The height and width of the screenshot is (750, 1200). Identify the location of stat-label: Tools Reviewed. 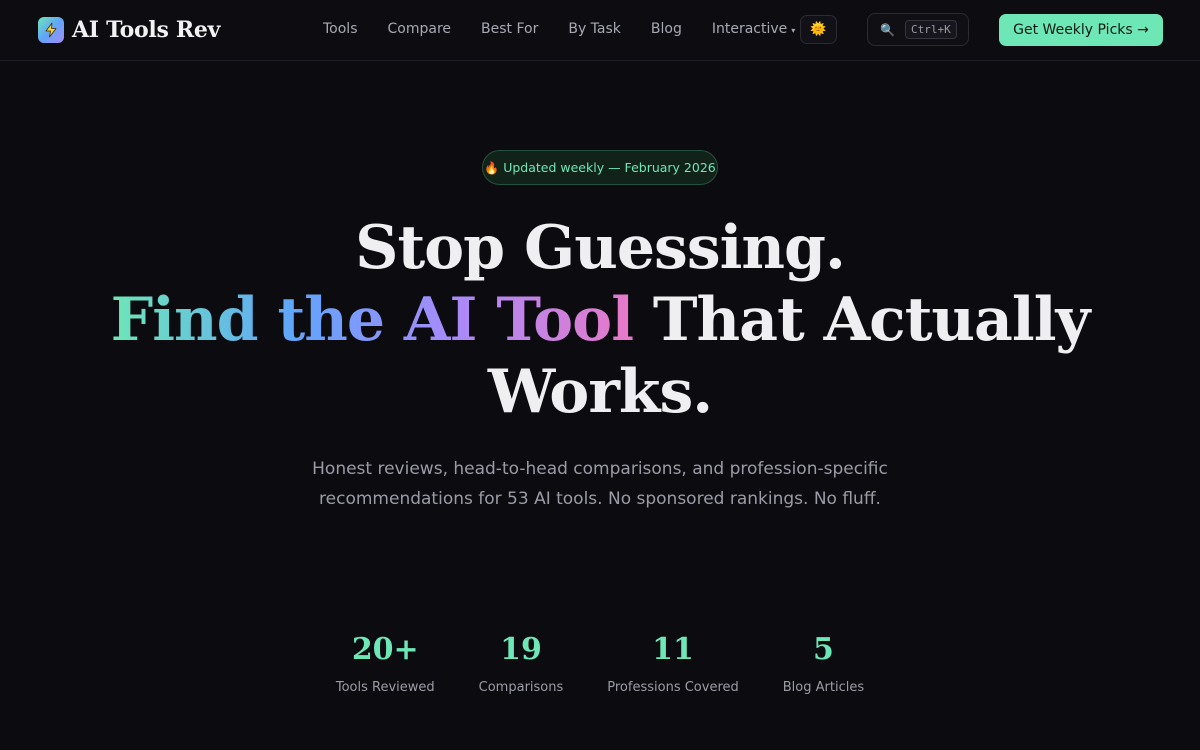
(385, 687).